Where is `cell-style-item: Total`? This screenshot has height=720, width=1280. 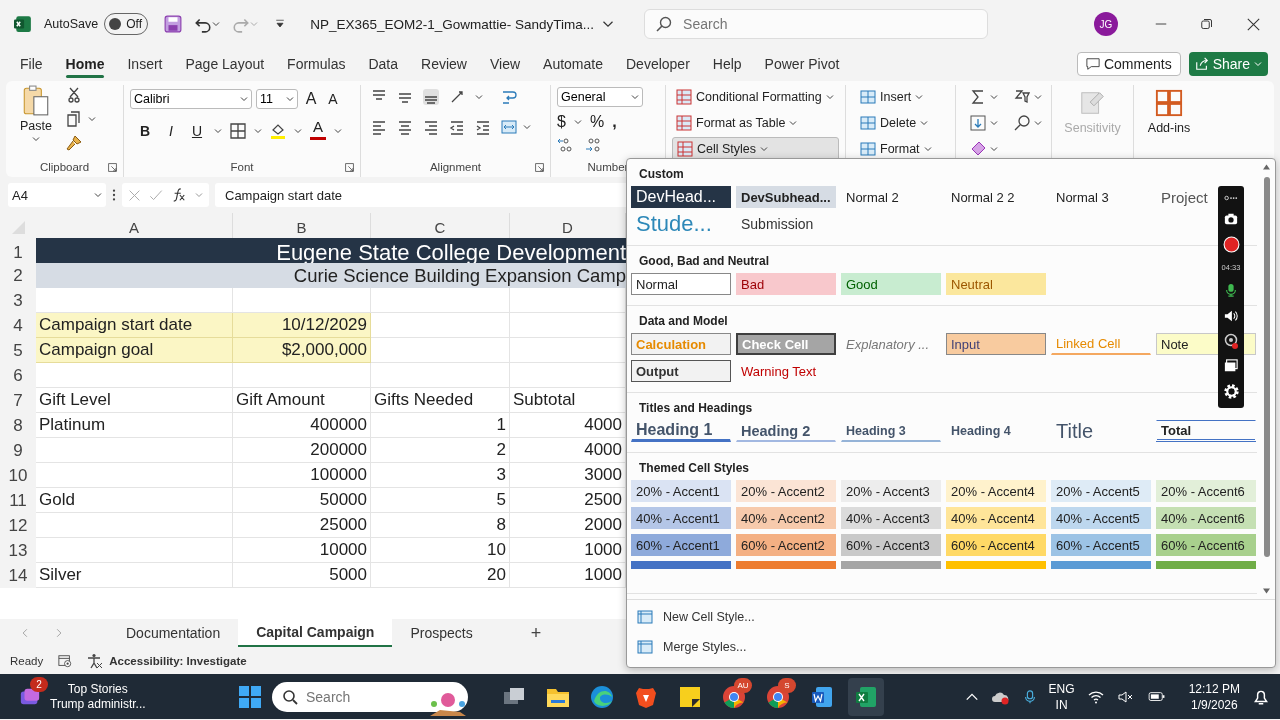
cell-style-item: Total is located at coordinates (1206, 431).